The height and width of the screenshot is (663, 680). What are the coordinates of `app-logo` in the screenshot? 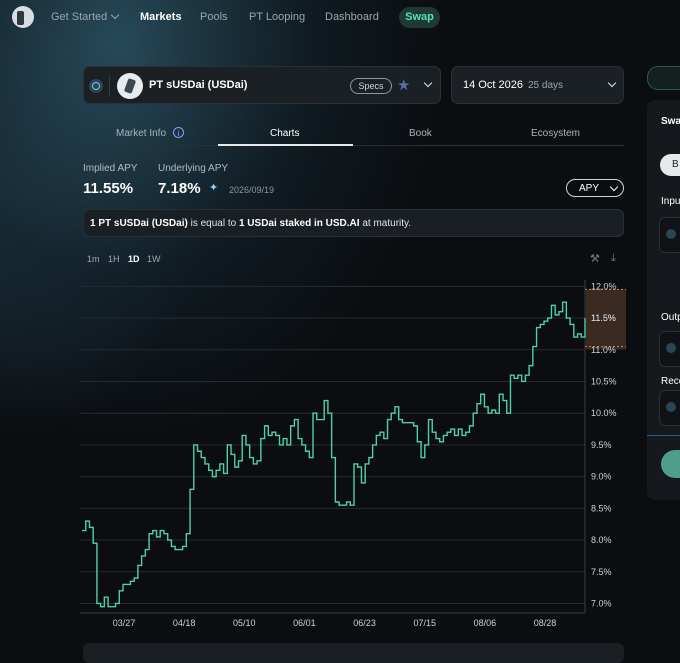 It's located at (23, 17).